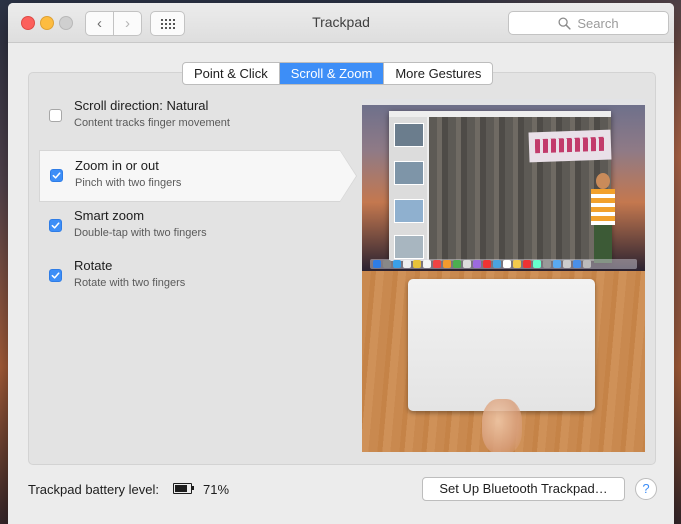 The image size is (681, 524). I want to click on preview-photo-window, so click(502, 187).